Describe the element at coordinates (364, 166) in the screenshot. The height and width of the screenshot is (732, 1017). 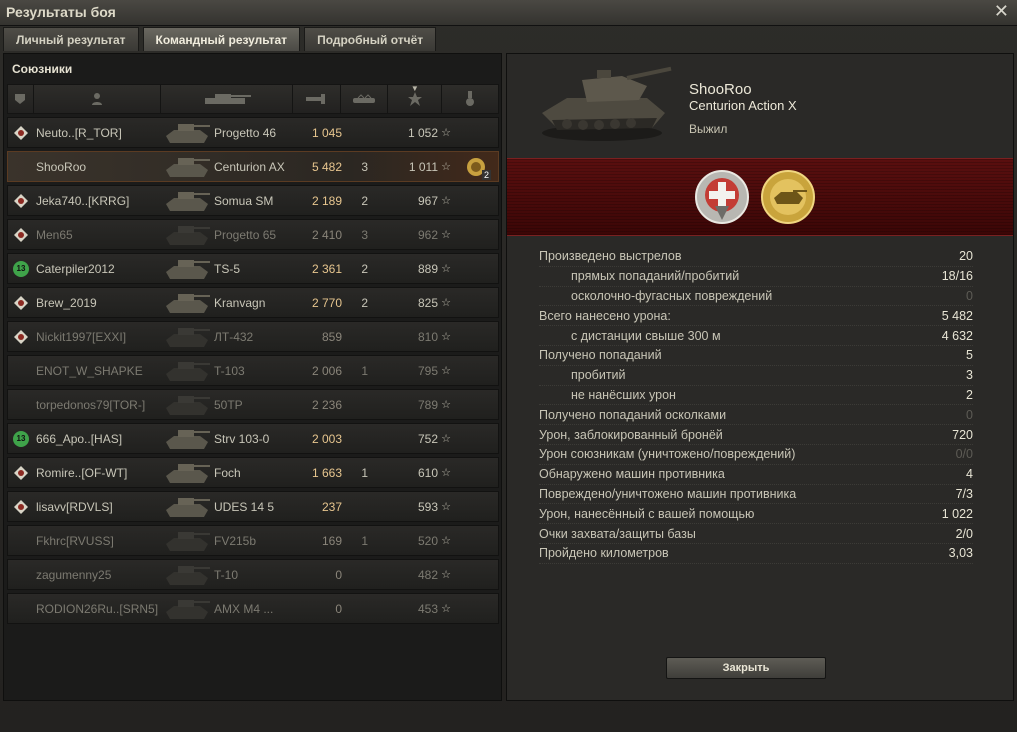
I see `frags-value: 3` at that location.